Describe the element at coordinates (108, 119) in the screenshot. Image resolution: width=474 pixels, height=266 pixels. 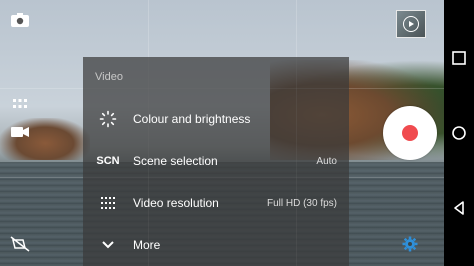
I see `brightness-icon` at that location.